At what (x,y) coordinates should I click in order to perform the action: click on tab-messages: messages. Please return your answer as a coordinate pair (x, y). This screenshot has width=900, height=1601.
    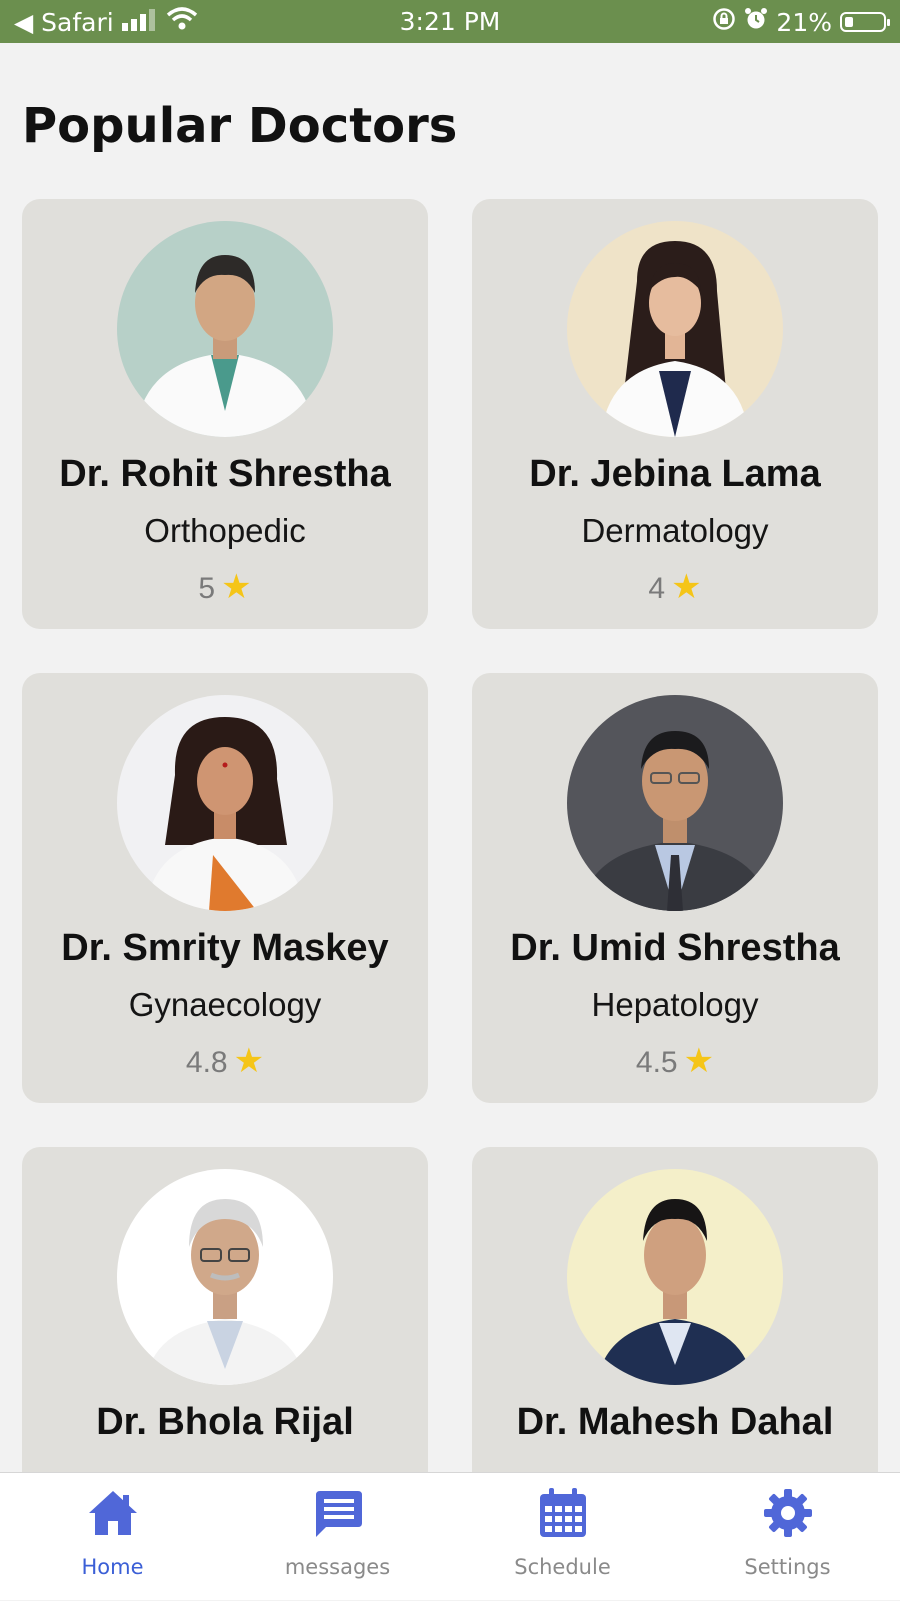
    Looking at the image, I should click on (337, 1537).